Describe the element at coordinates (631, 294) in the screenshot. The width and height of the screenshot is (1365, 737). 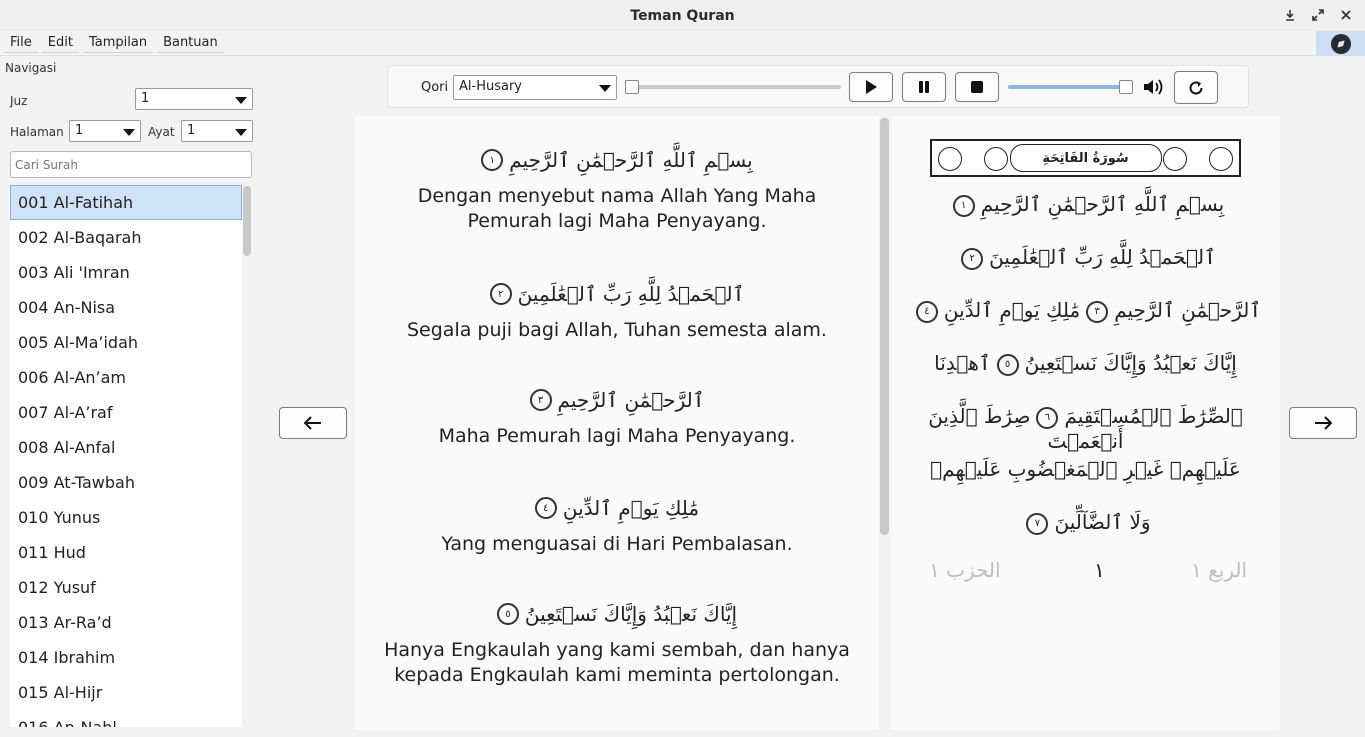
I see `ayah-arabic-text: ٱلۡحَمۡدُ لِلَّهِ رَبِّ ٱلۡعَٰلَمِينَ` at that location.